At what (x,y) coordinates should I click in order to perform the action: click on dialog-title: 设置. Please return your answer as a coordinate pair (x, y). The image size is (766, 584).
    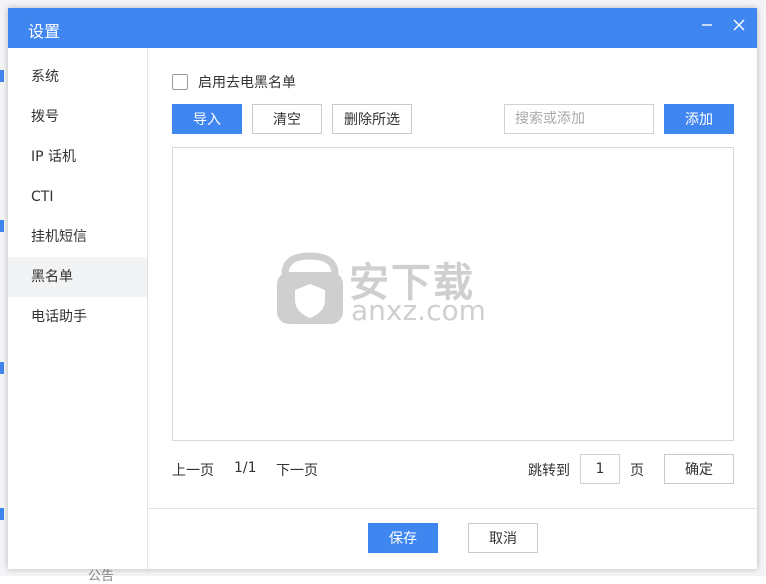
    Looking at the image, I should click on (44, 31).